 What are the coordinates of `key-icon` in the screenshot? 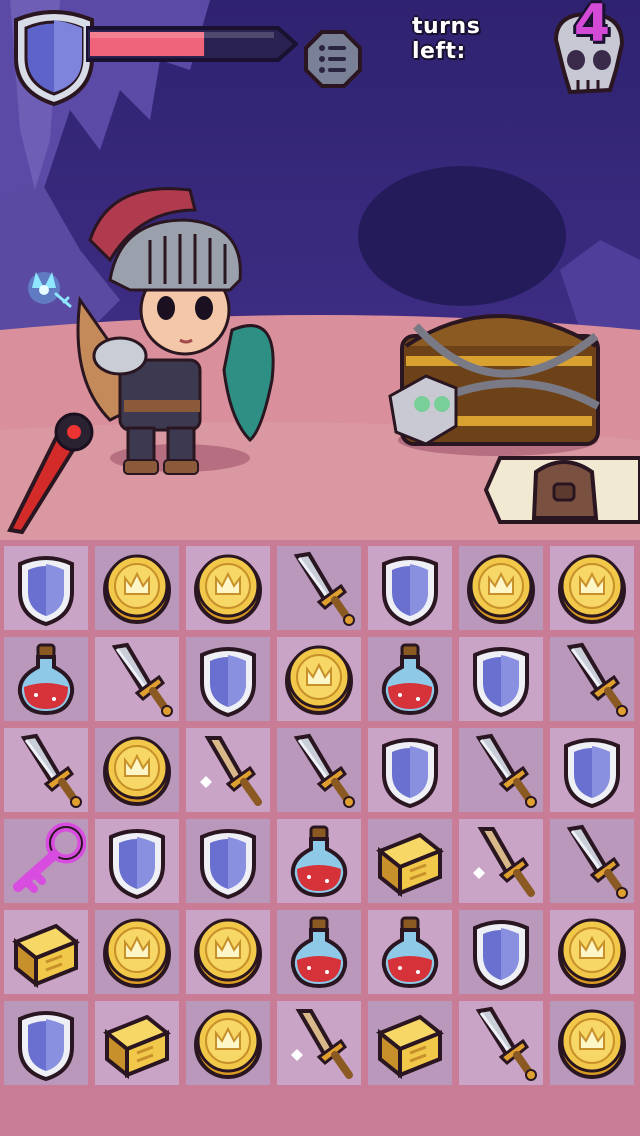 It's located at (49, 857).